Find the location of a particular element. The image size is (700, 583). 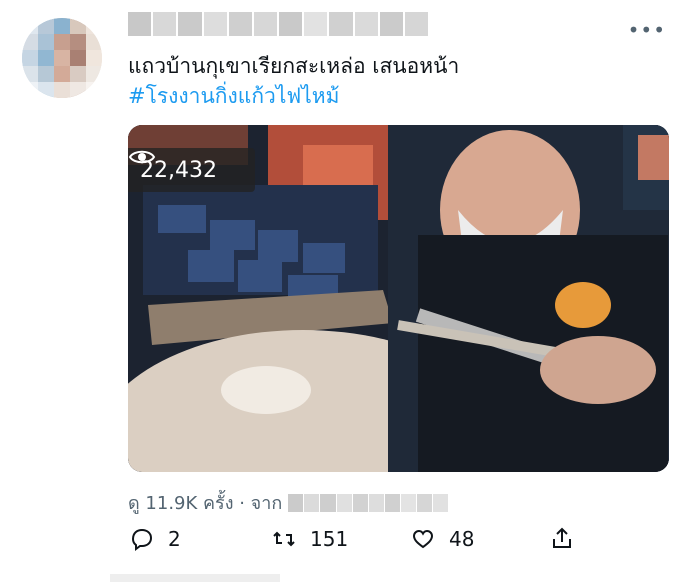

eye-icon is located at coordinates (142, 157).